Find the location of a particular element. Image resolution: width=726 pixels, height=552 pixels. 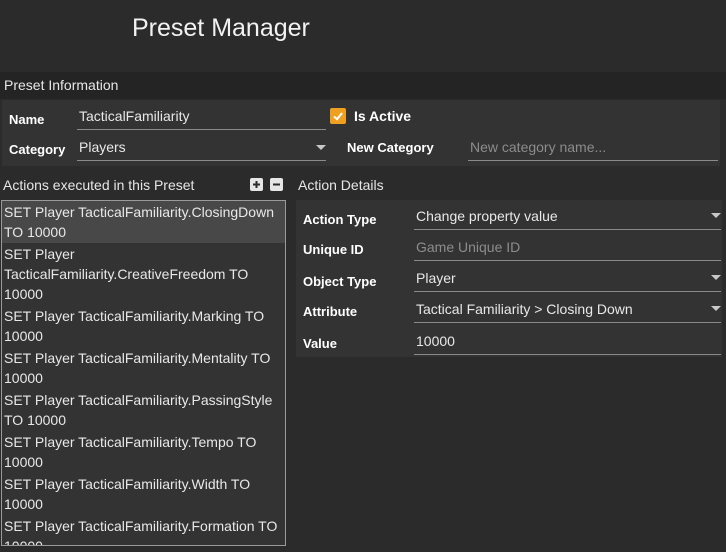

action-type-select: Change property value is located at coordinates (567, 217).